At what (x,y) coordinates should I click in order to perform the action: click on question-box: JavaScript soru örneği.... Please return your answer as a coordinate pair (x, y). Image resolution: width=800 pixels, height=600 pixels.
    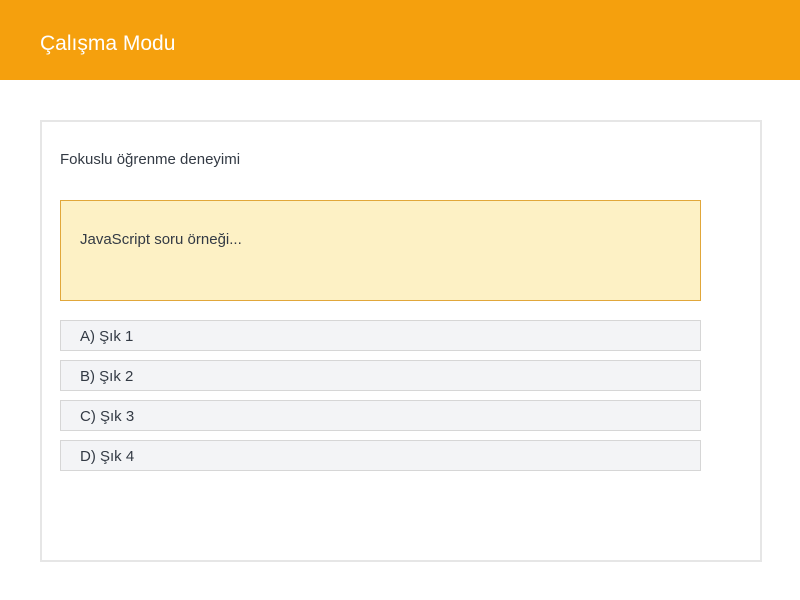
    Looking at the image, I should click on (380, 250).